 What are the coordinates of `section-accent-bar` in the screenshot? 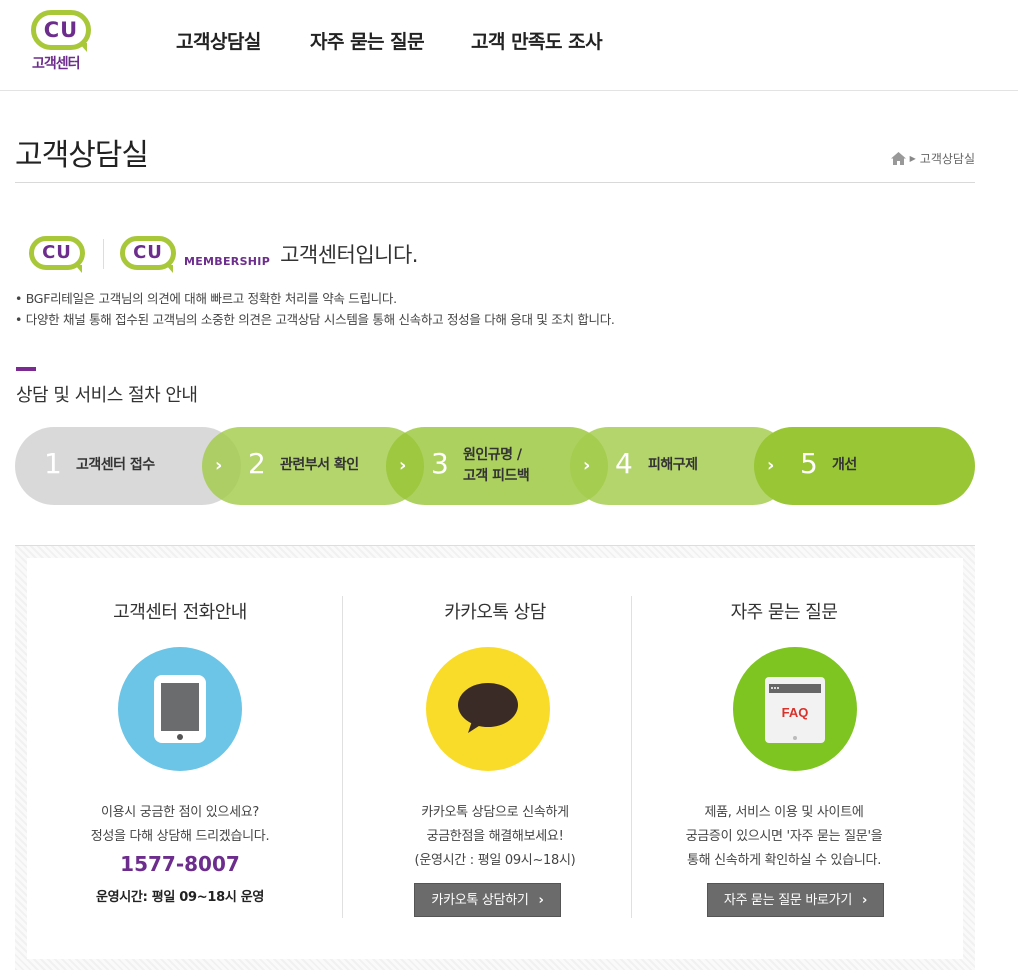 It's located at (26, 369).